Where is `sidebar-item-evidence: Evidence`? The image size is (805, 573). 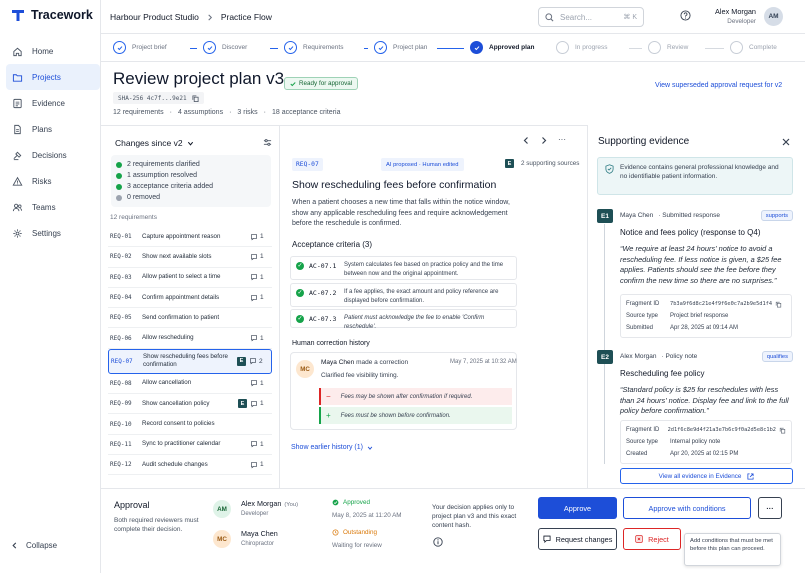 sidebar-item-evidence: Evidence is located at coordinates (53, 103).